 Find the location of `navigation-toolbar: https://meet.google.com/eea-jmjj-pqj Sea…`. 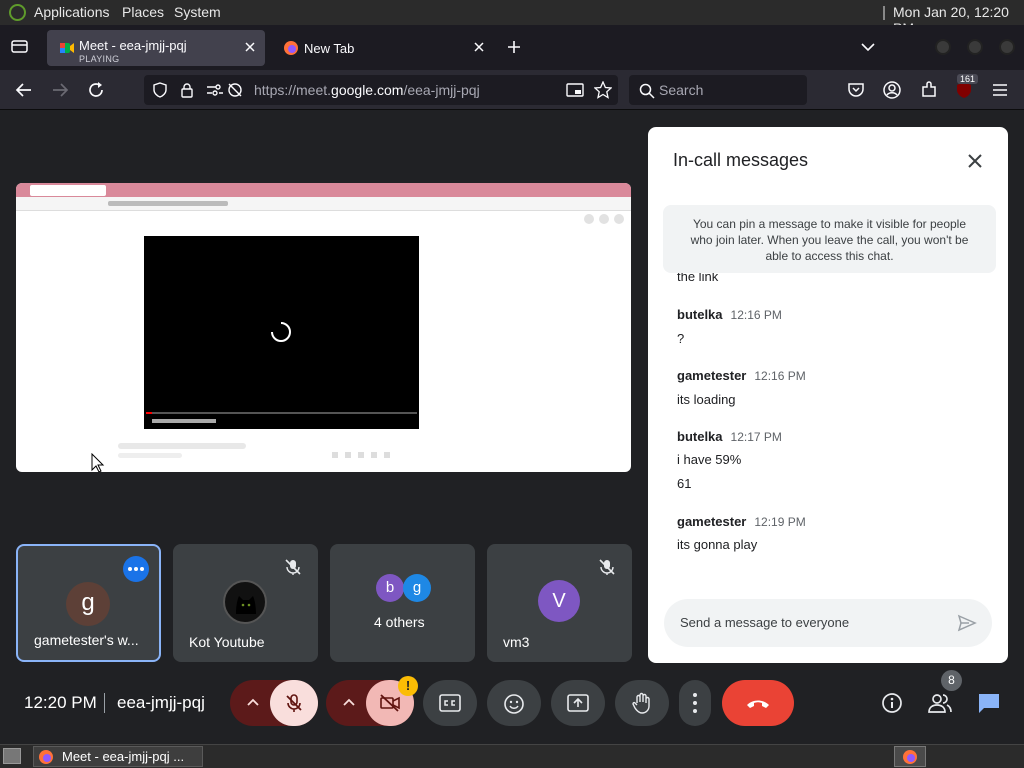

navigation-toolbar: https://meet.google.com/eea-jmjj-pqj Sea… is located at coordinates (512, 90).